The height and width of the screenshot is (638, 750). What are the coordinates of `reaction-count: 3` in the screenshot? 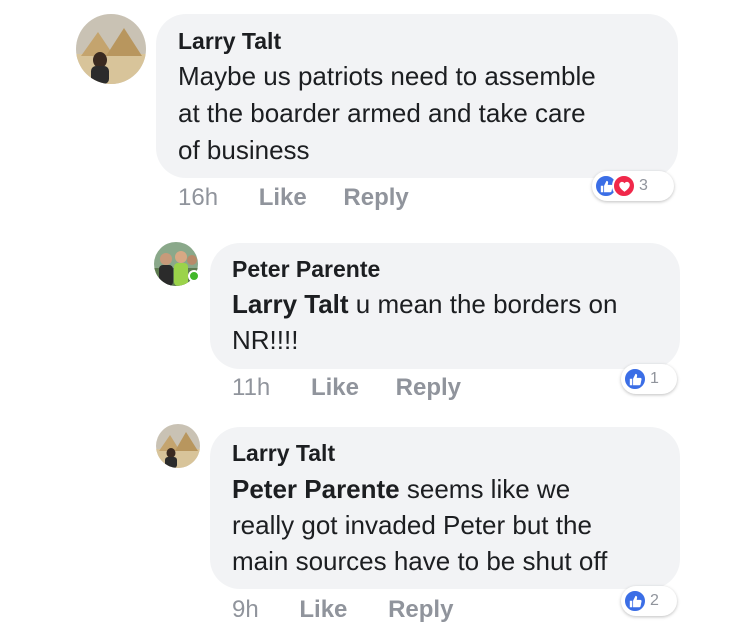 It's located at (643, 185).